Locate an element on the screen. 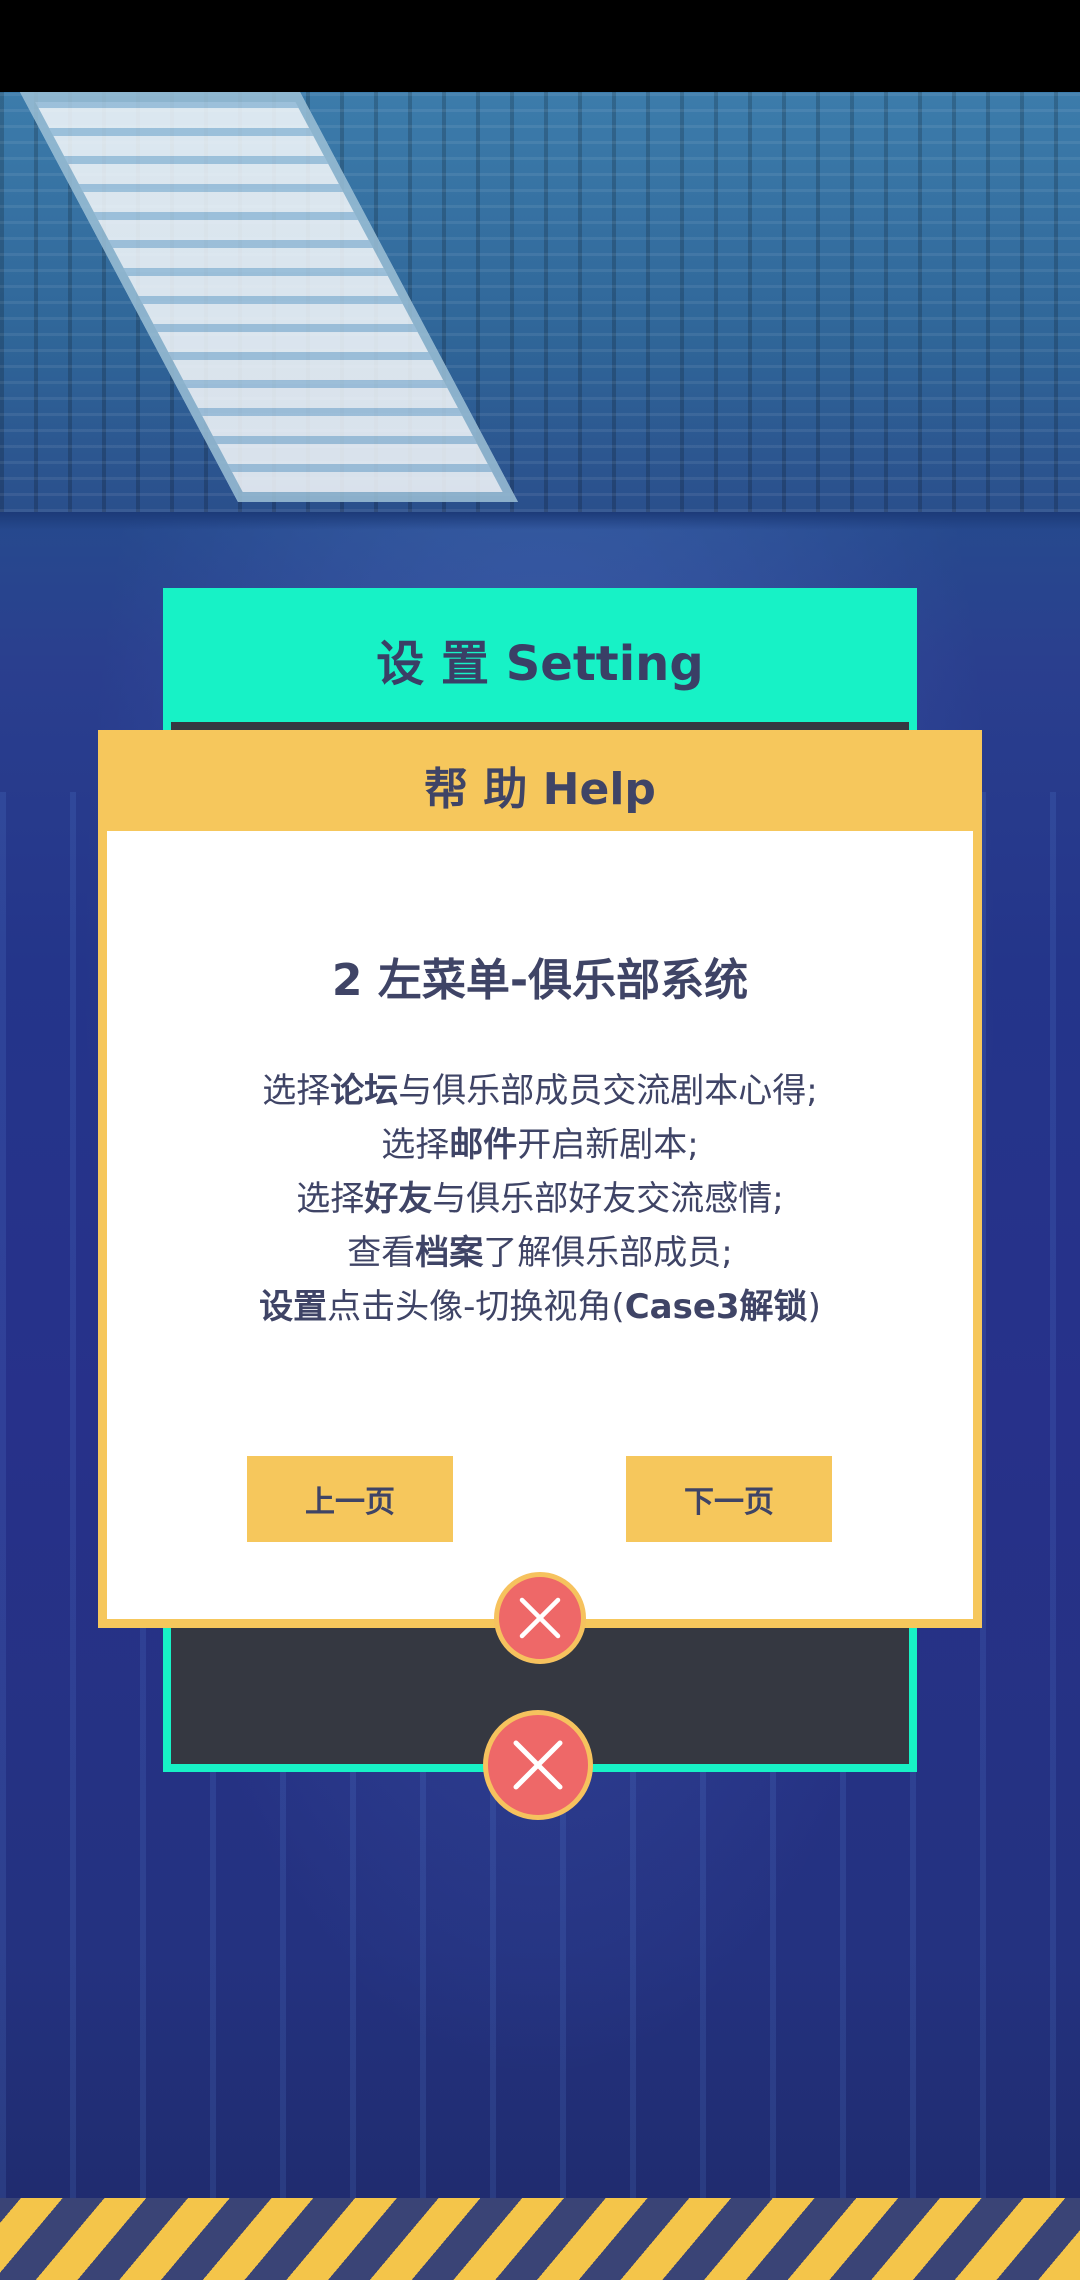  help-line: 查看档案了解俱乐部成员; is located at coordinates (540, 1253).